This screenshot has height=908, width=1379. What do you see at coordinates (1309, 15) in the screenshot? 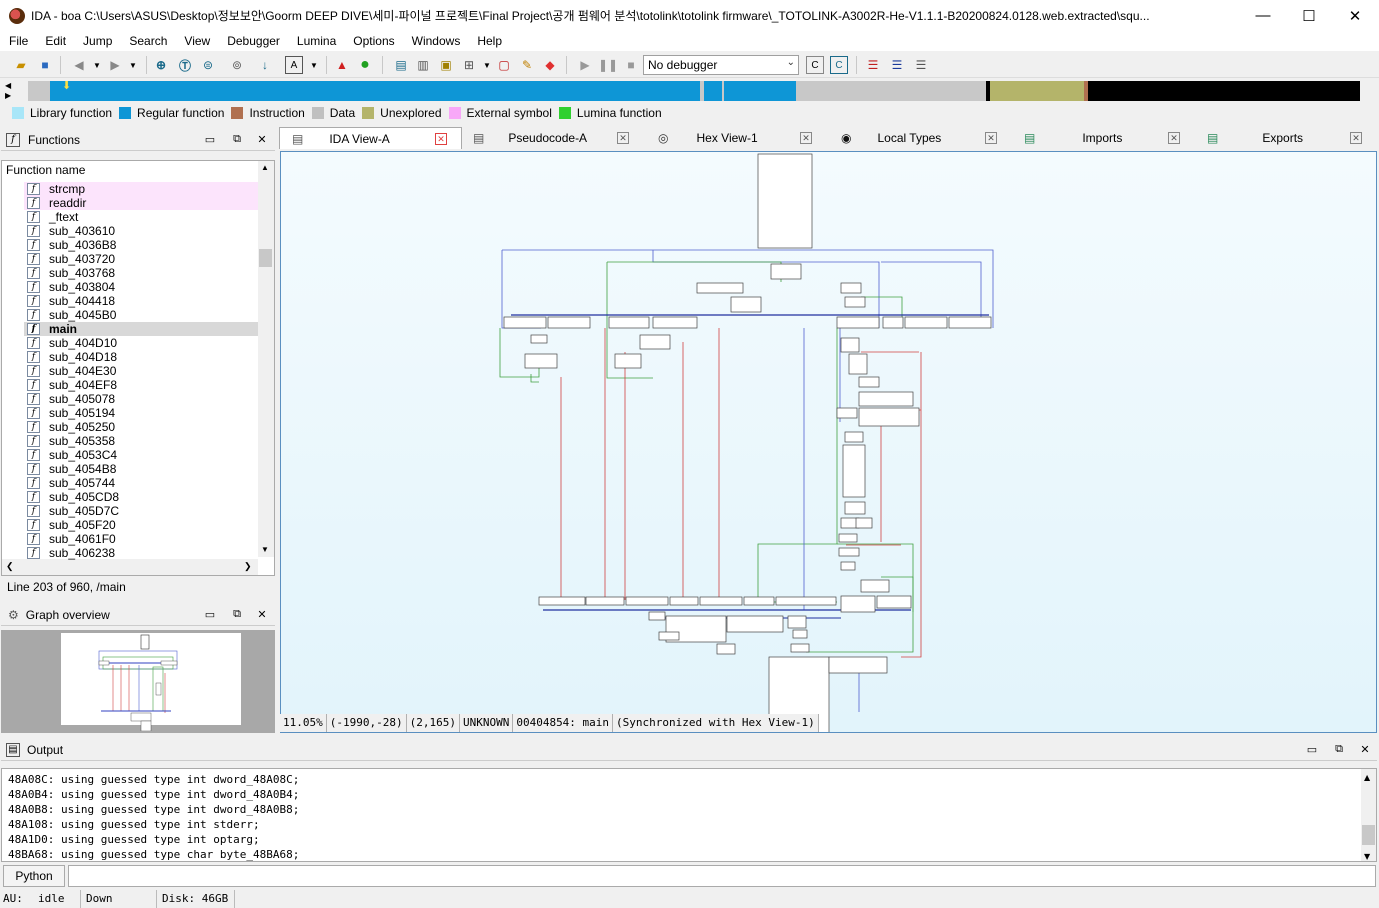
I see `maximize-button: ☐` at bounding box center [1309, 15].